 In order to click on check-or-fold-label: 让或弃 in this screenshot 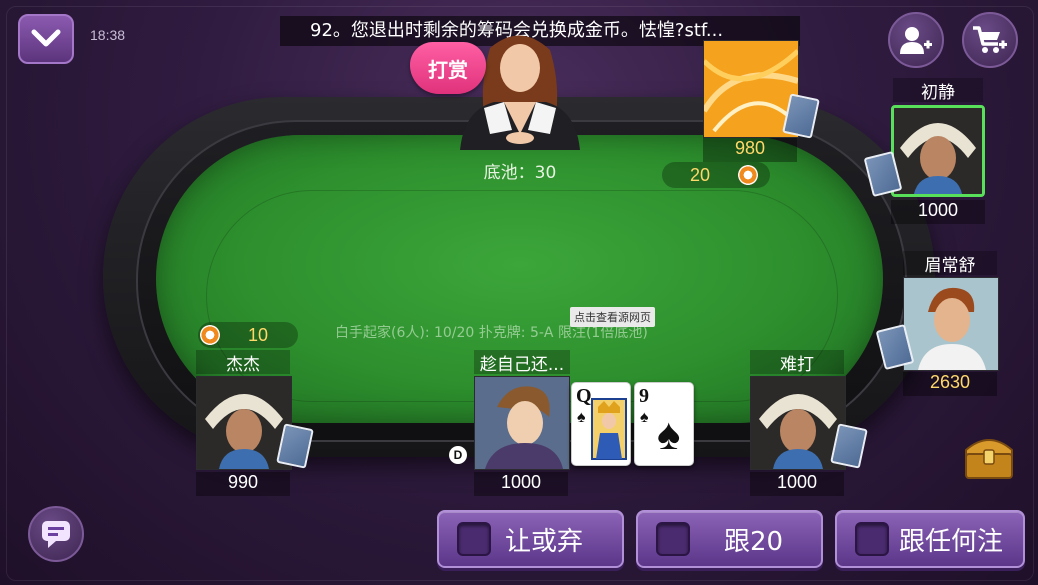, I will do `click(544, 541)`.